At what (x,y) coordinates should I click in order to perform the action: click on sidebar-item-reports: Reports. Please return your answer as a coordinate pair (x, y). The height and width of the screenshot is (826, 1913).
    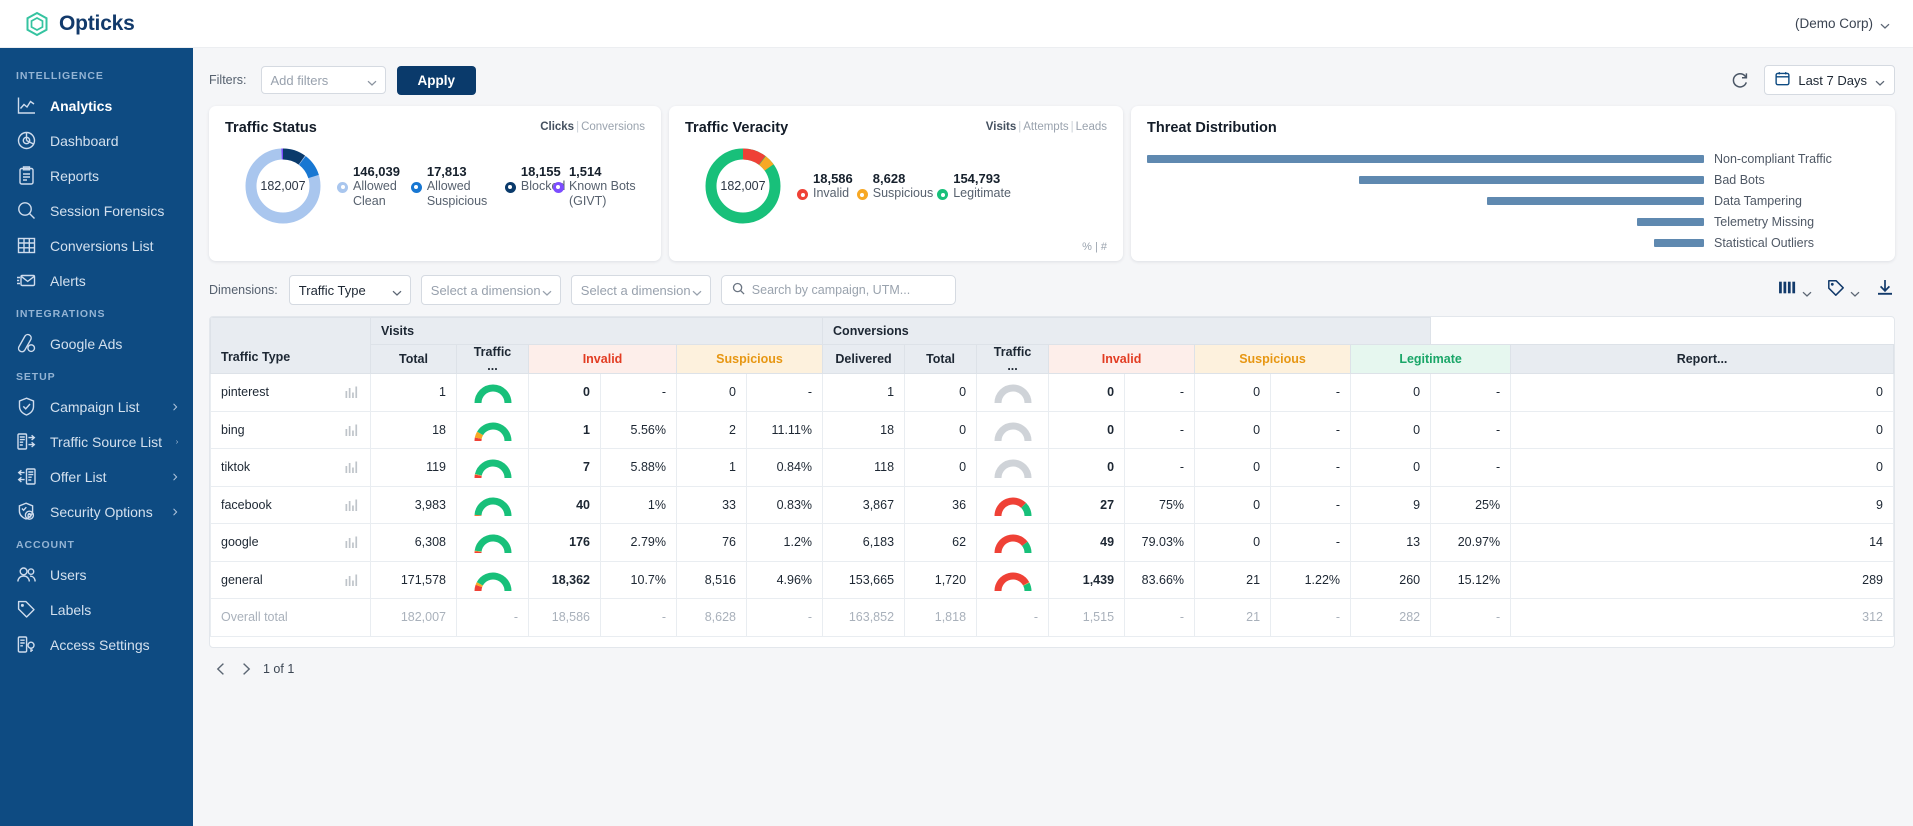
    Looking at the image, I should click on (96, 175).